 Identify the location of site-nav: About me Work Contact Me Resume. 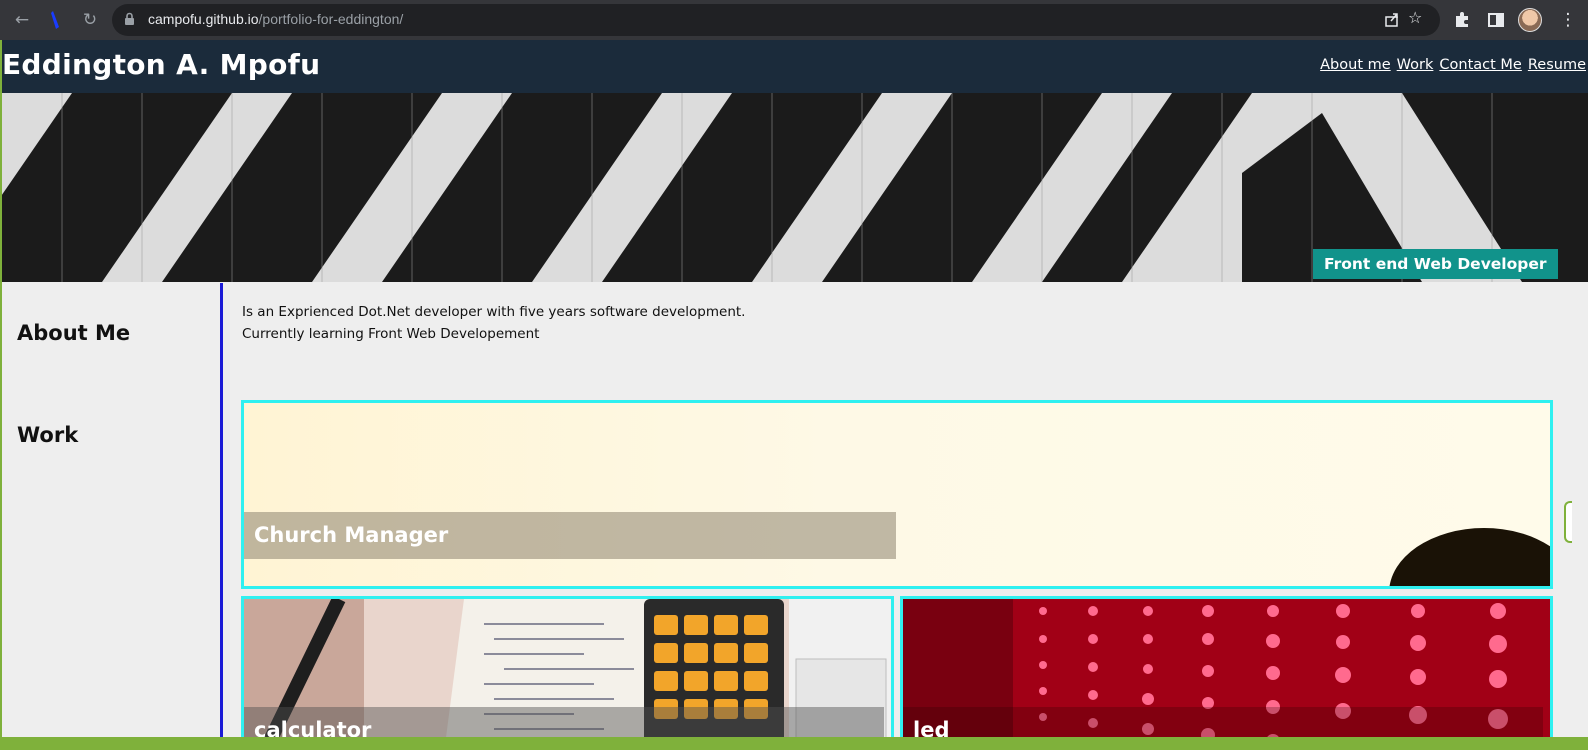
(1453, 65).